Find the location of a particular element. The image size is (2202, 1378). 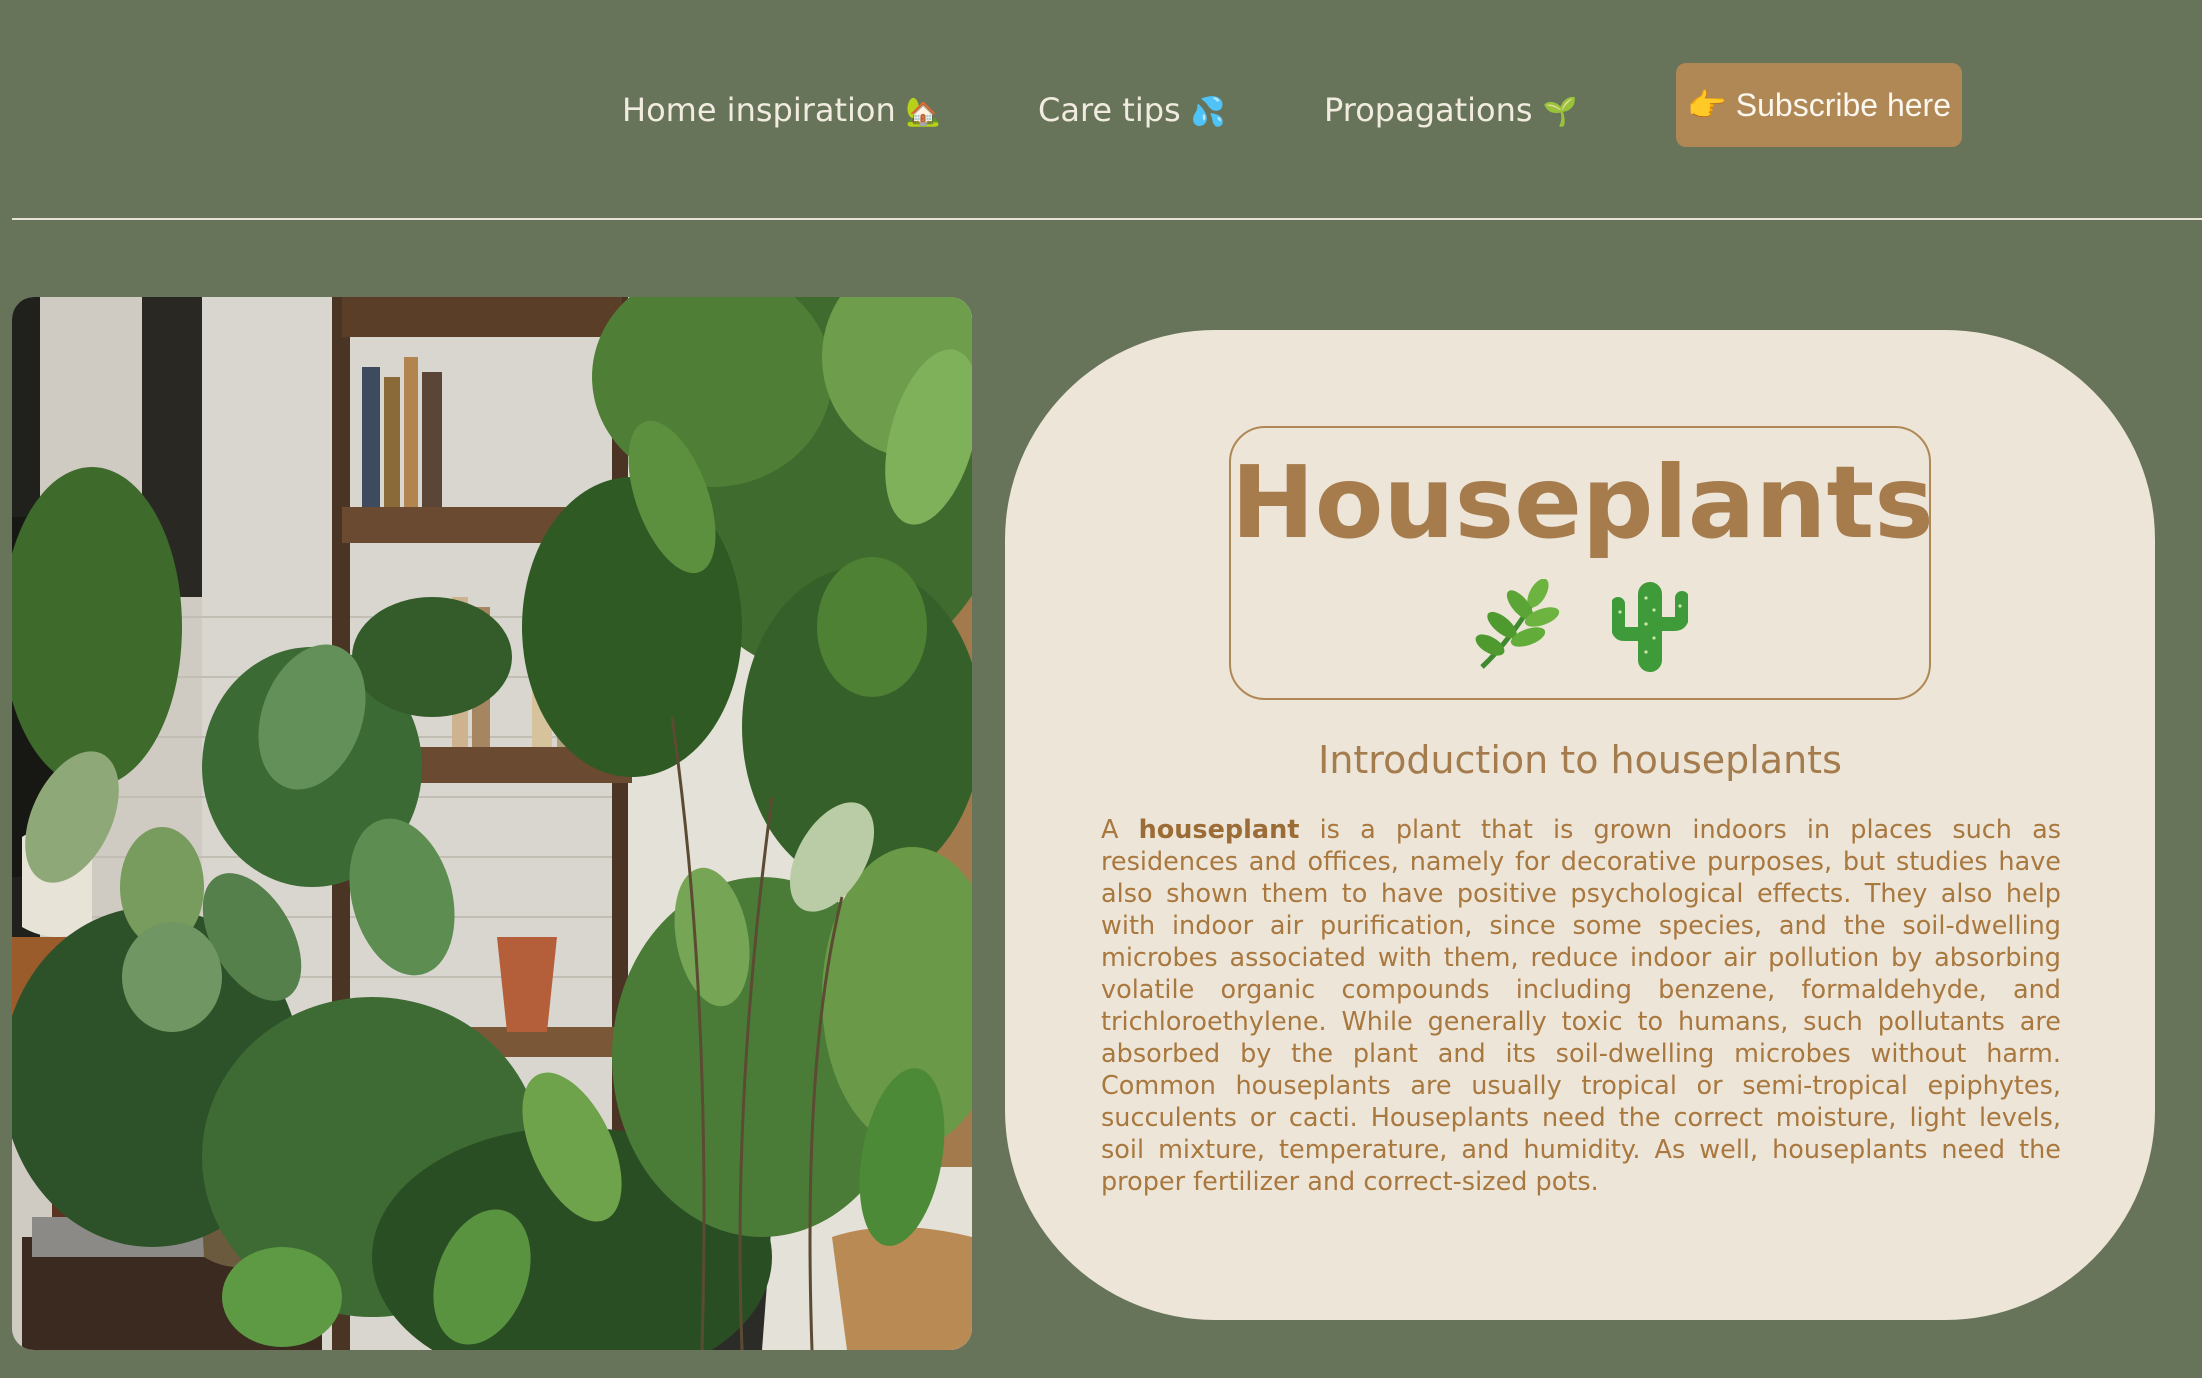

seedling-icon: 🌱 is located at coordinates (1560, 111).